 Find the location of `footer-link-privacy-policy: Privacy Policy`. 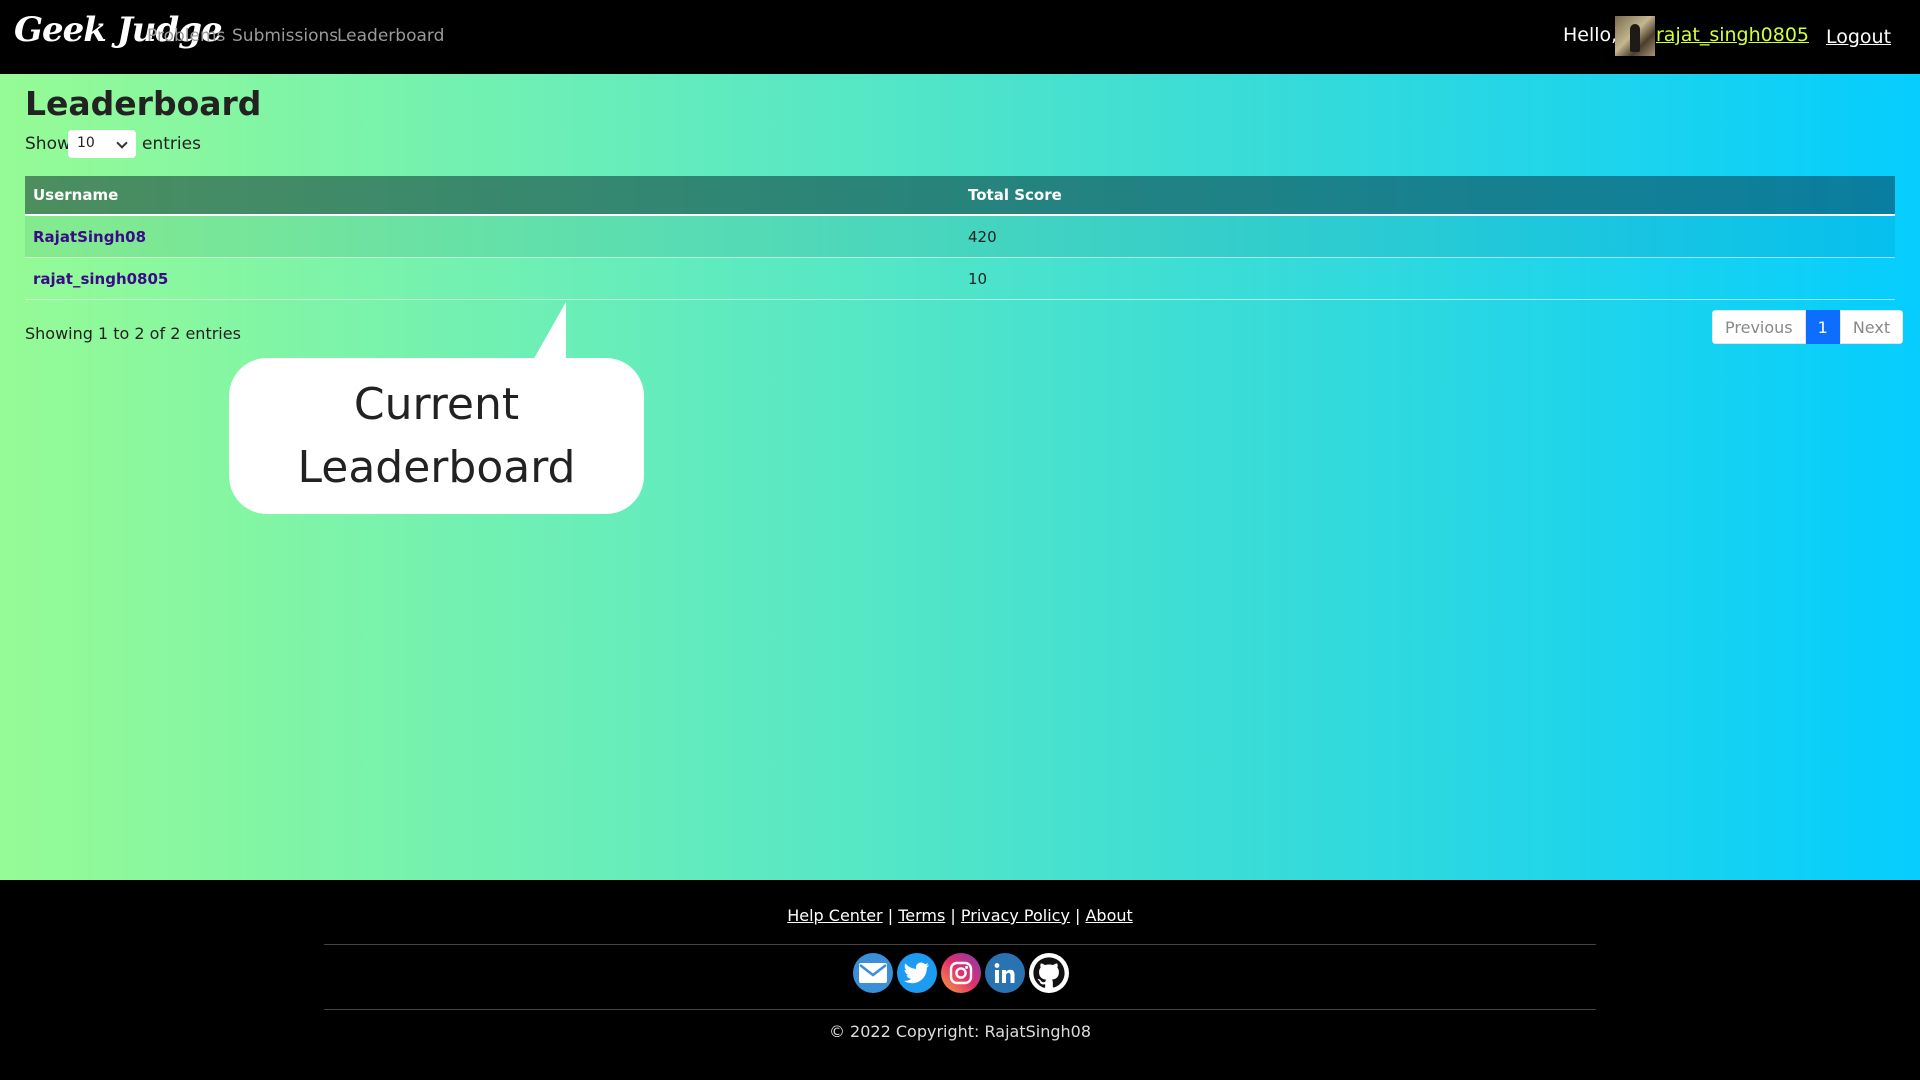

footer-link-privacy-policy: Privacy Policy is located at coordinates (1015, 915).